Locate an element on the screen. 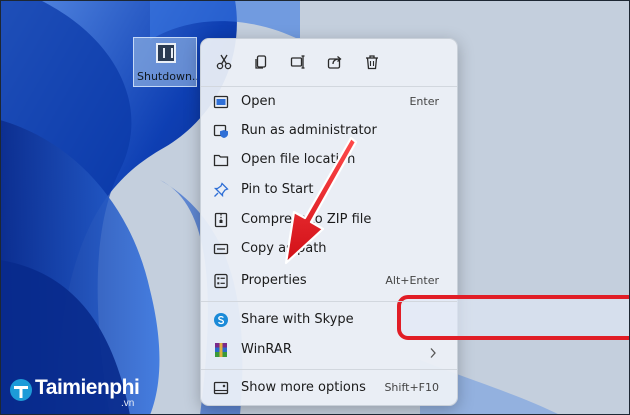  delete-button is located at coordinates (372, 62).